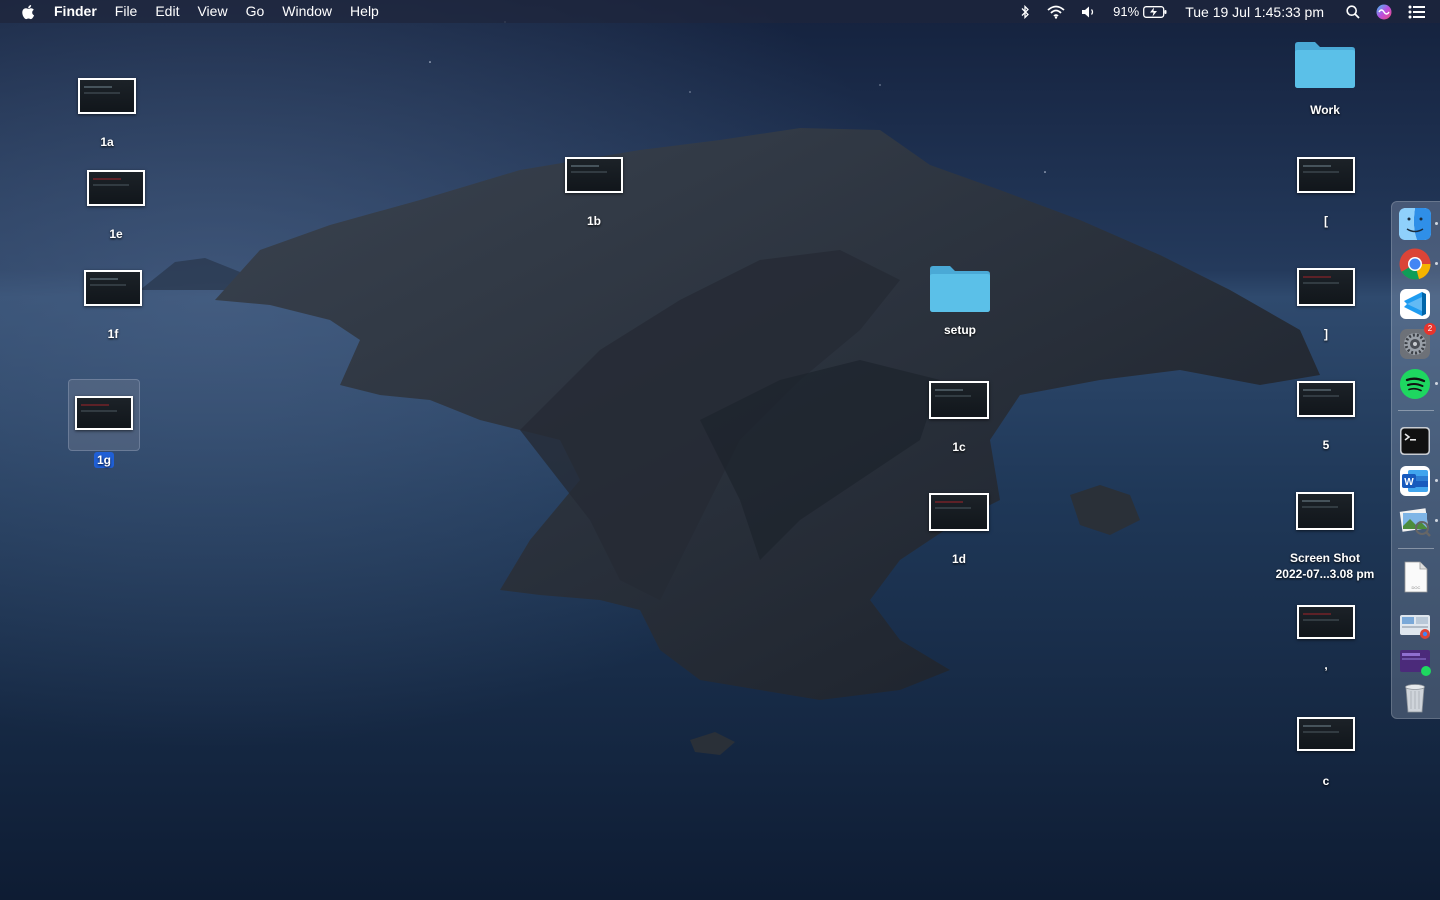  I want to click on folder-label: setup, so click(959, 330).